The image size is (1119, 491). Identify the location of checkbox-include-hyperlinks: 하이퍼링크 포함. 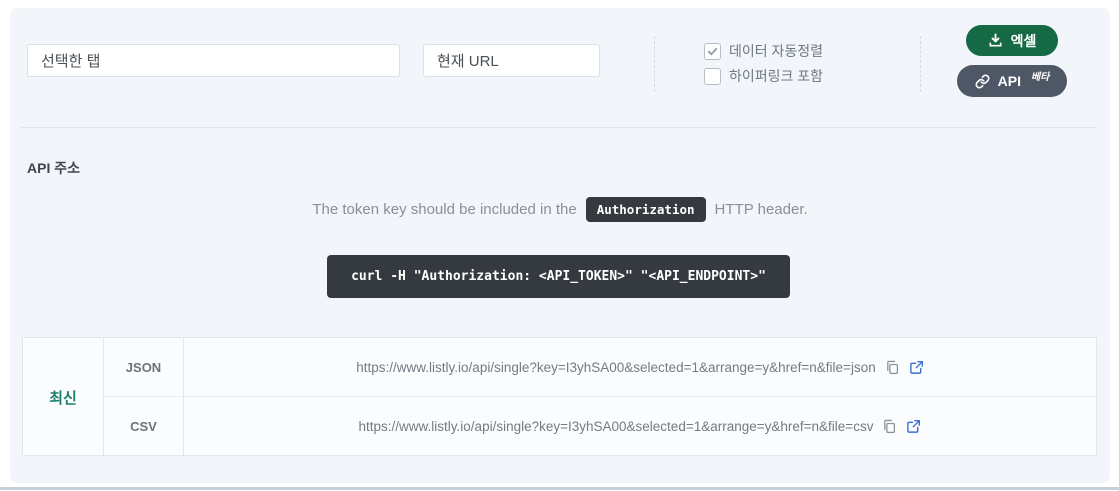
(763, 76).